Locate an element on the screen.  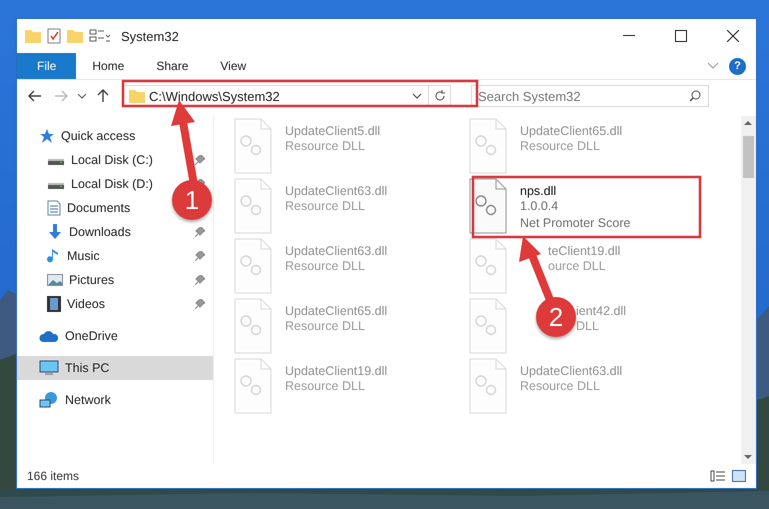
sidebar-item: Pictures is located at coordinates (68, 280).